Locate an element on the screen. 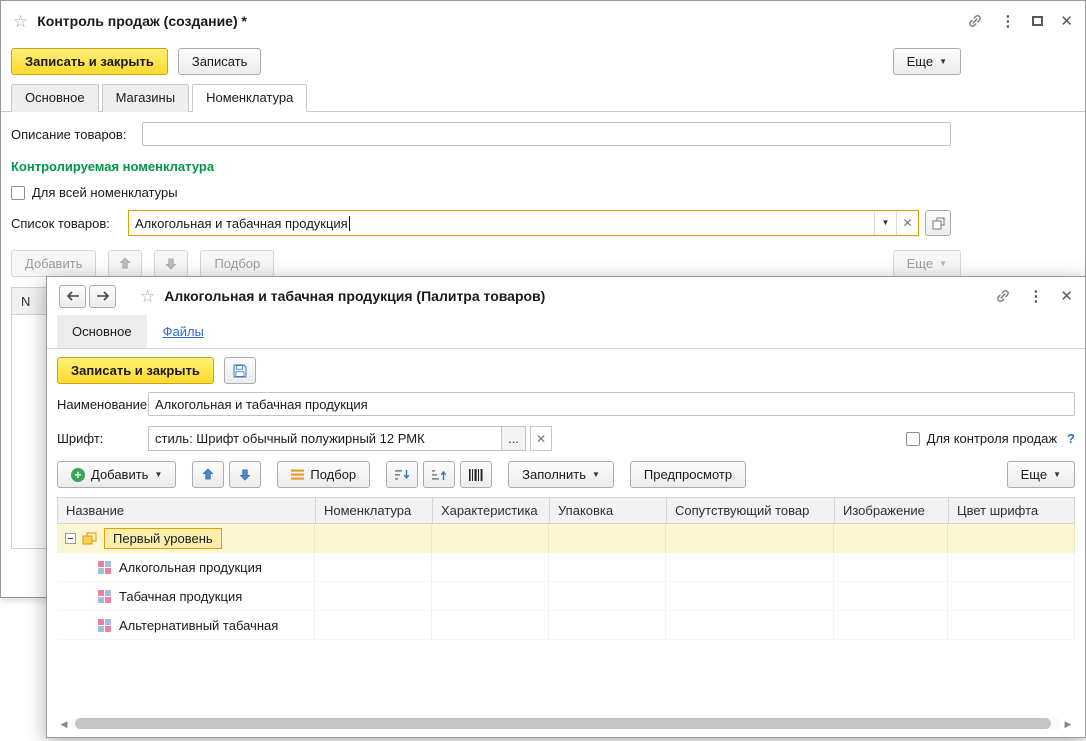  tab-stores: Магазины is located at coordinates (145, 98).